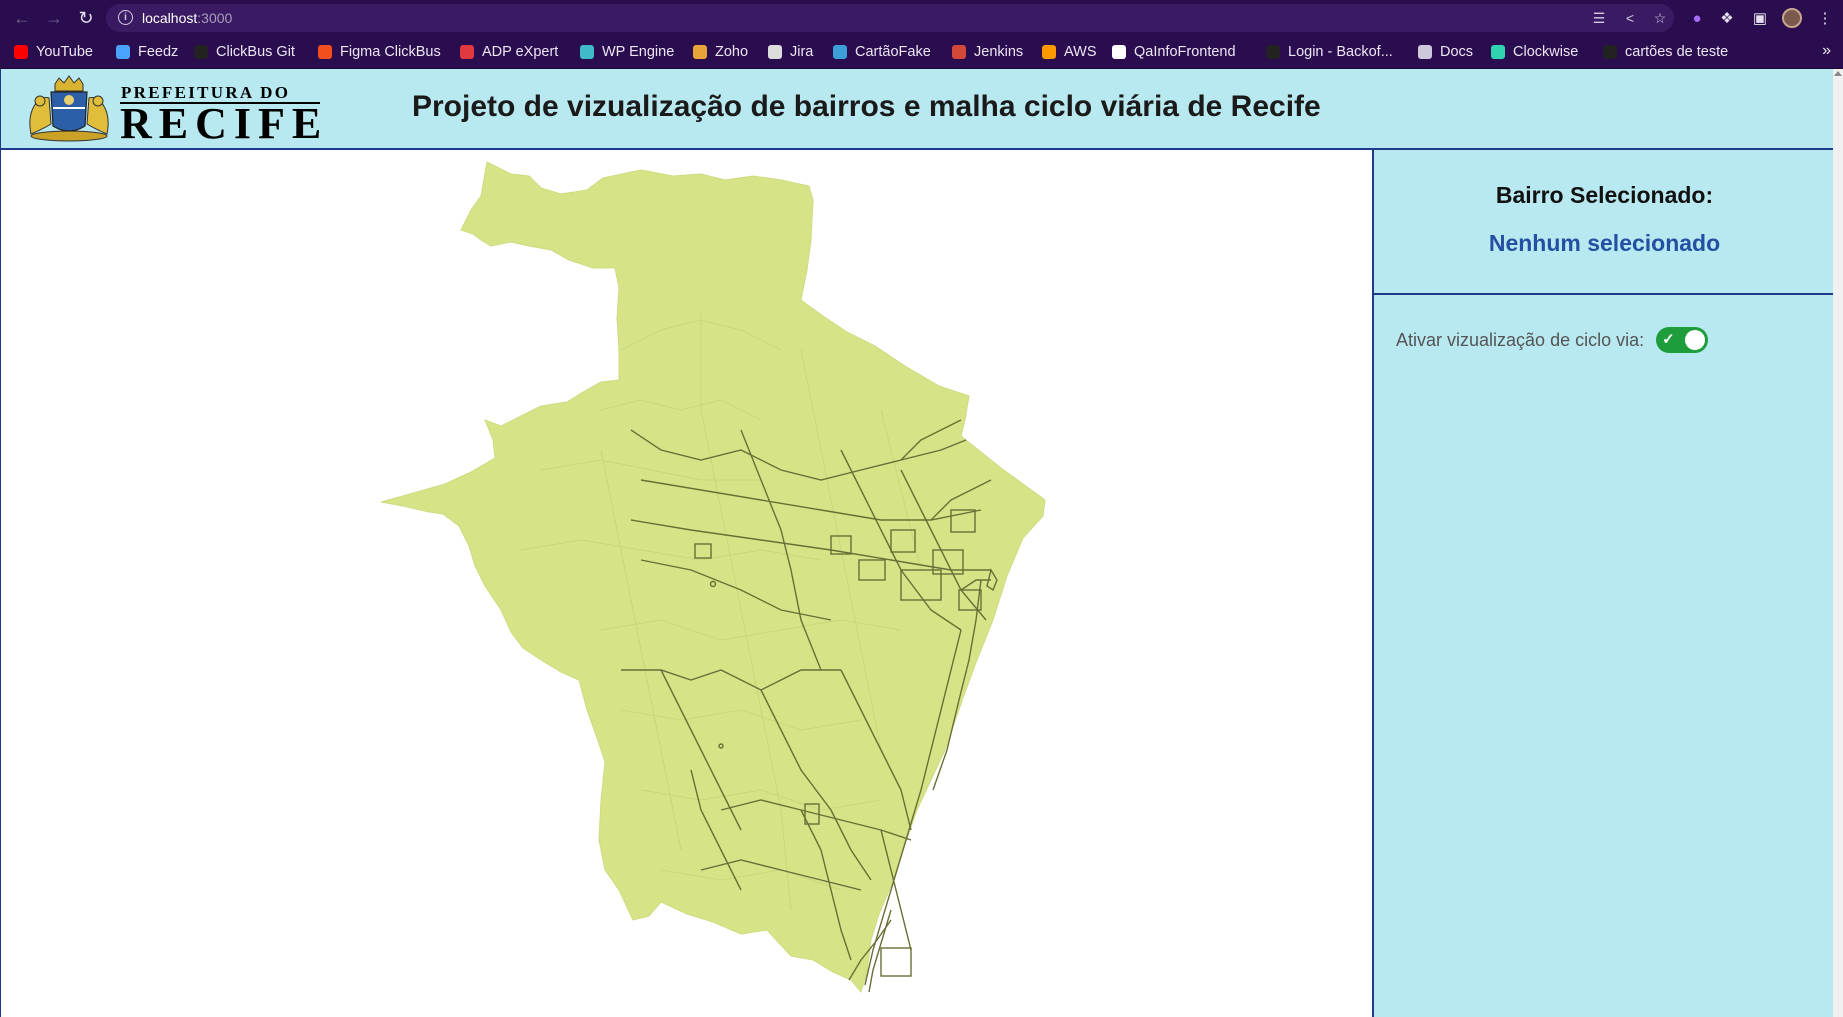  I want to click on back-icon: ←, so click(22, 18).